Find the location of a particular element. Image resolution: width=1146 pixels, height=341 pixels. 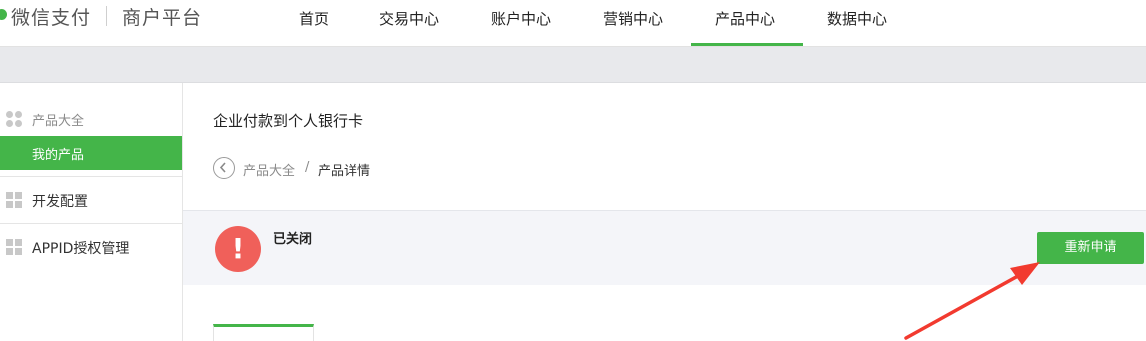

chevron-left-icon is located at coordinates (222, 167).